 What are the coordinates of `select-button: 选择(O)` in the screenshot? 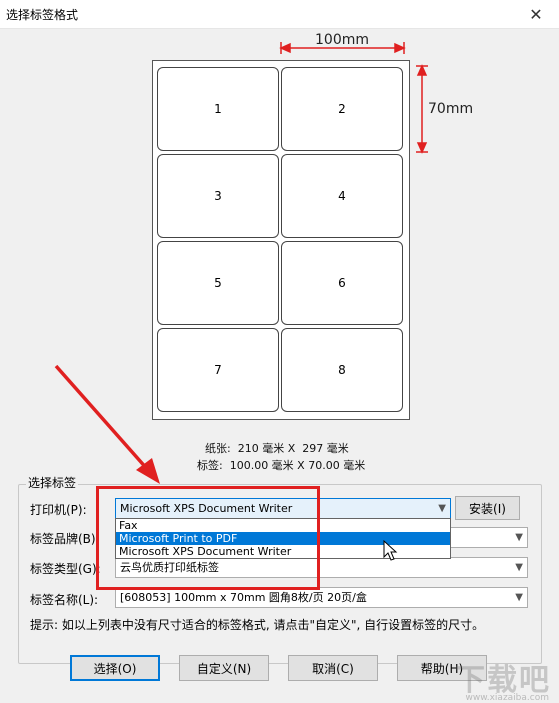 It's located at (115, 668).